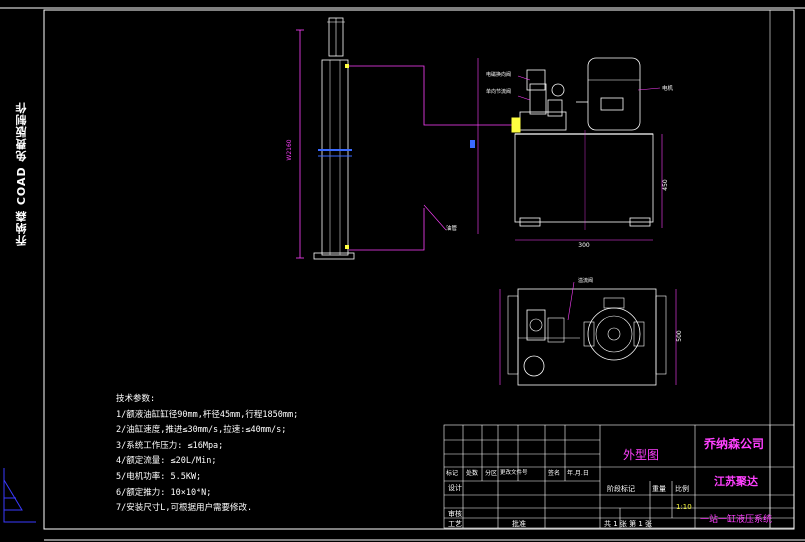 The height and width of the screenshot is (542, 805). I want to click on power-unit-elevation, so click(566, 149).